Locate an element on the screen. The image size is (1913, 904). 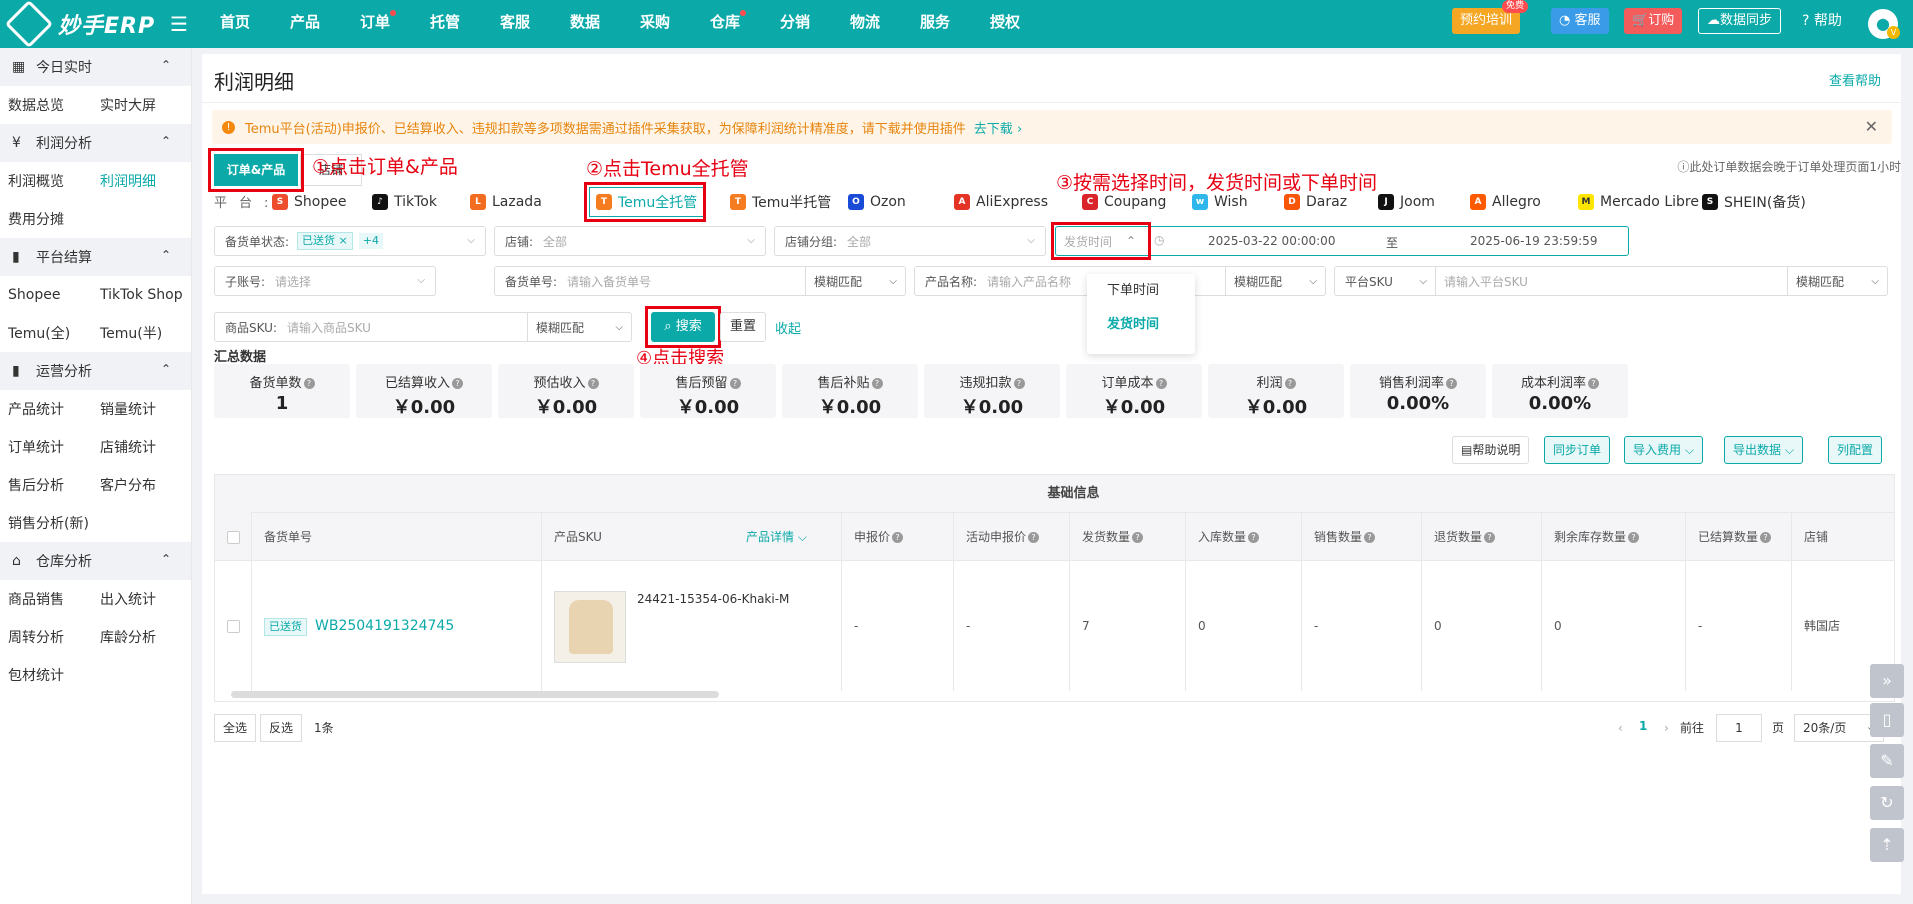
sidebar-item: 销售分析(新) is located at coordinates (46, 523).